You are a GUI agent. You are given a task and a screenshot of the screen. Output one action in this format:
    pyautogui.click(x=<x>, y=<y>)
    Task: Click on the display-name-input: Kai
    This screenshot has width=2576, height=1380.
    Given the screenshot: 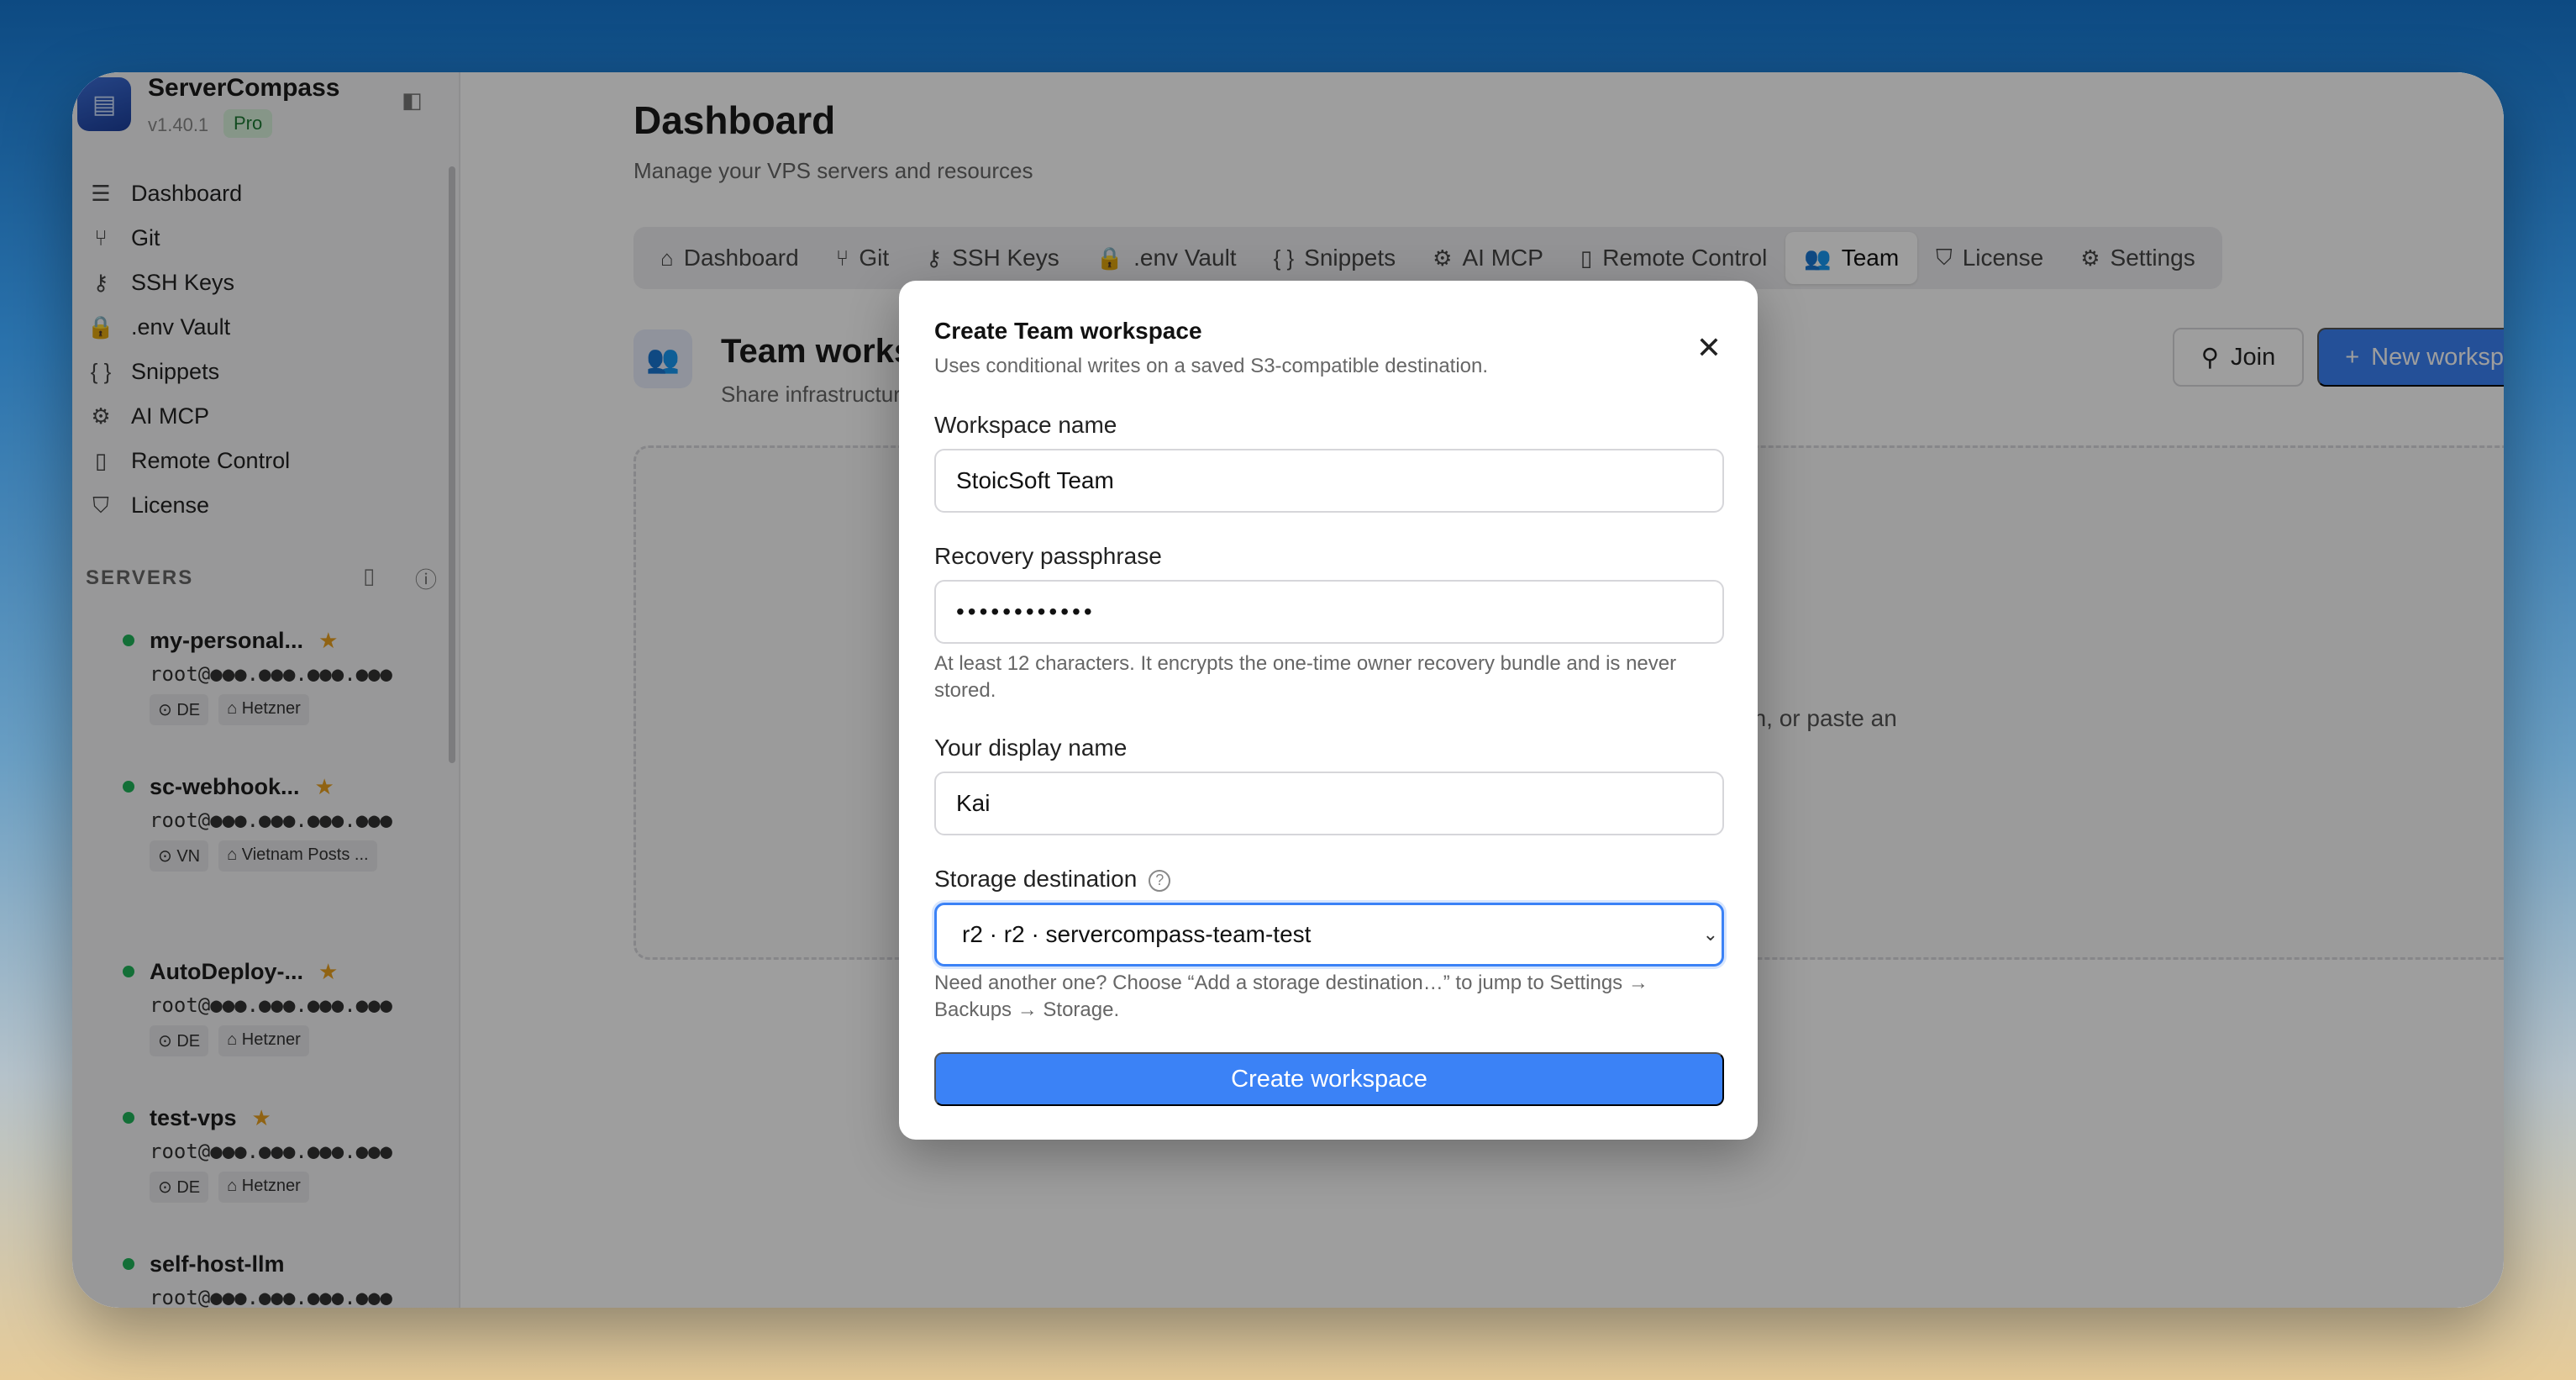 What is the action you would take?
    pyautogui.click(x=1329, y=804)
    